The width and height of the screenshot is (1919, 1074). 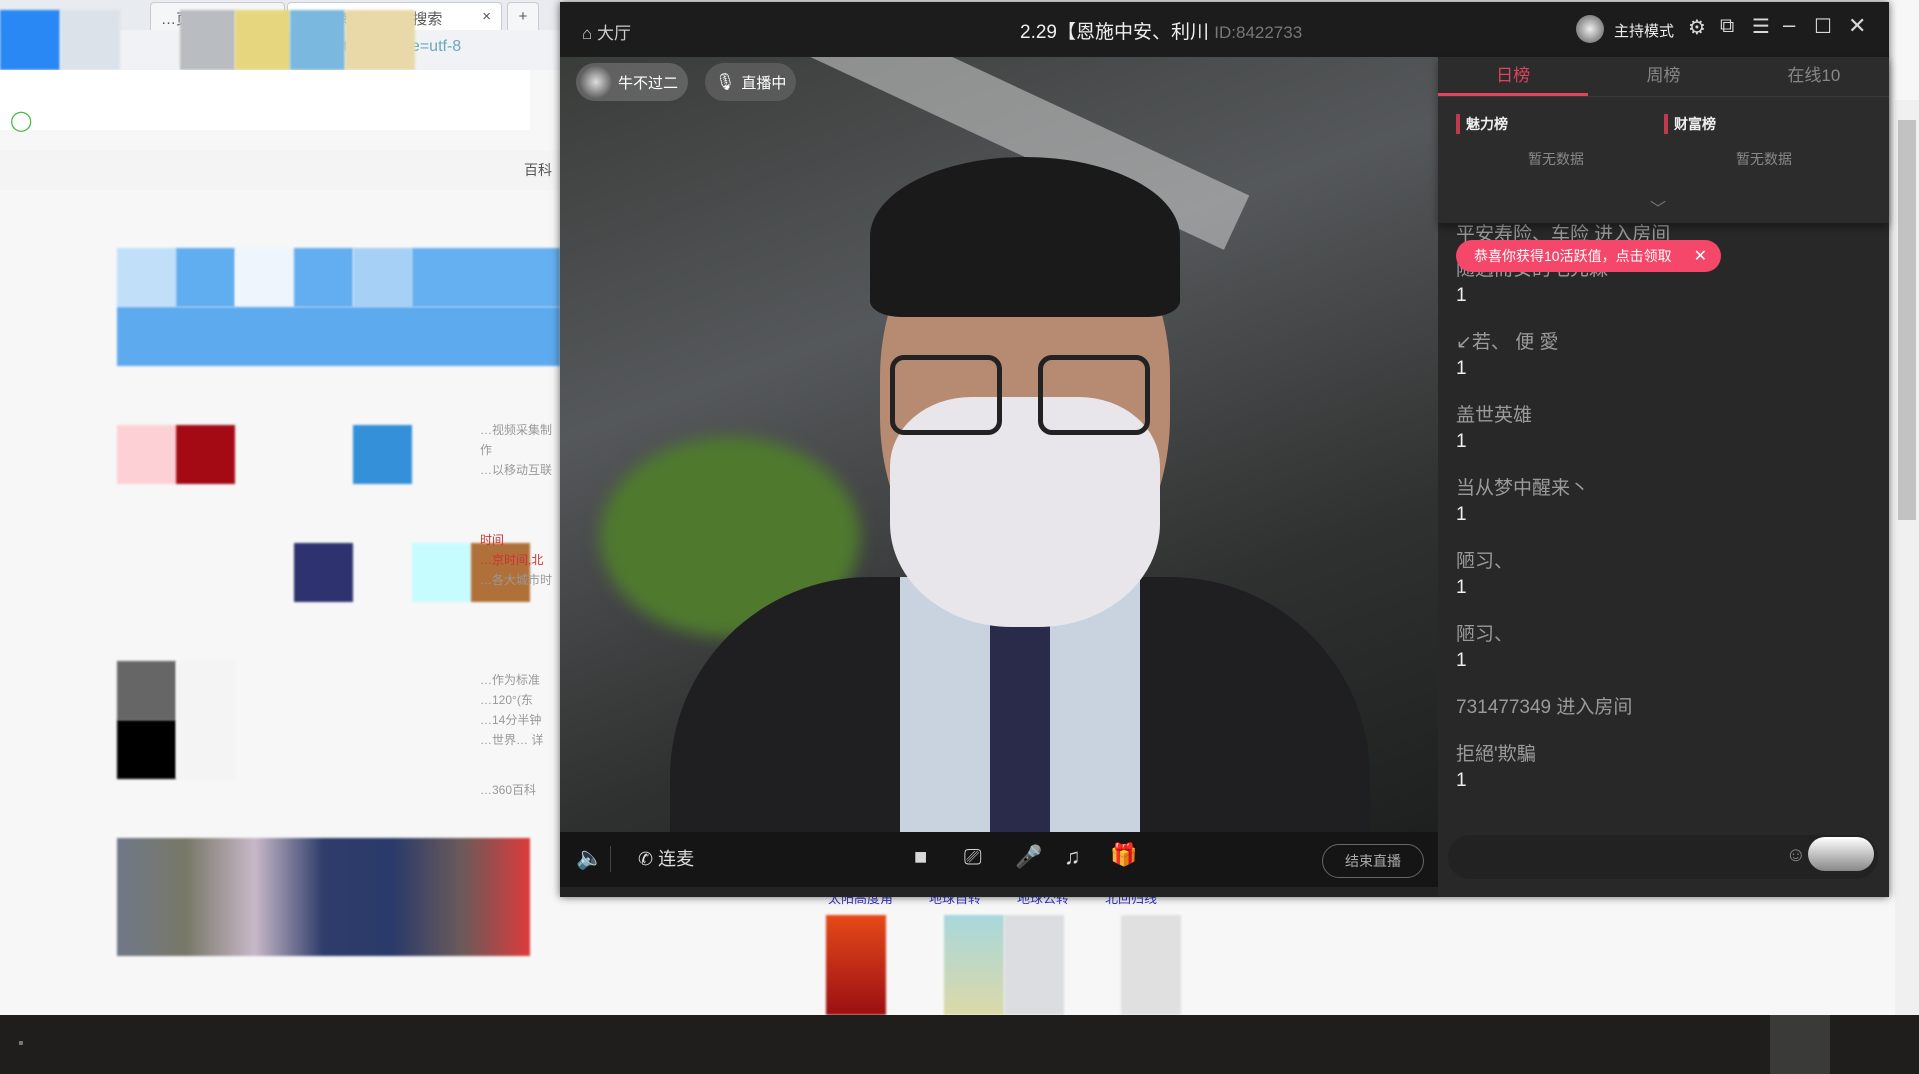 I want to click on end-live-button: 结束直播, so click(x=1373, y=861).